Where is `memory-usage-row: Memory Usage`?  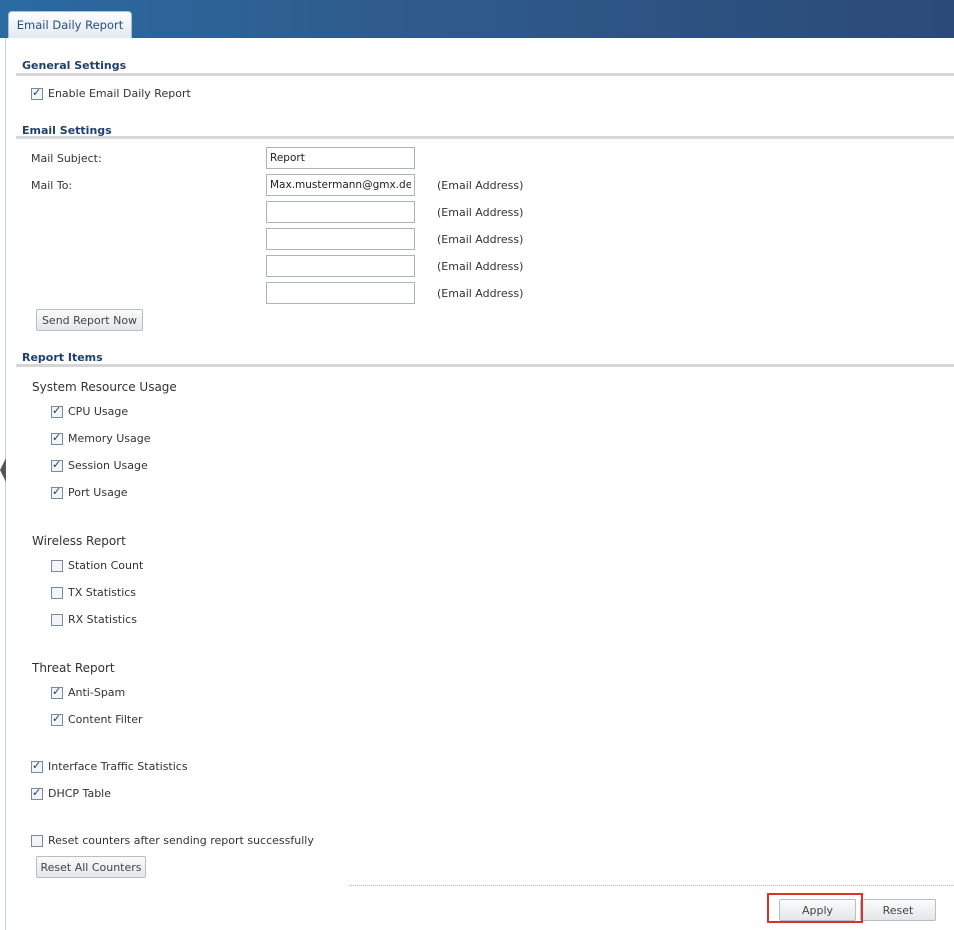
memory-usage-row: Memory Usage is located at coordinates (101, 438).